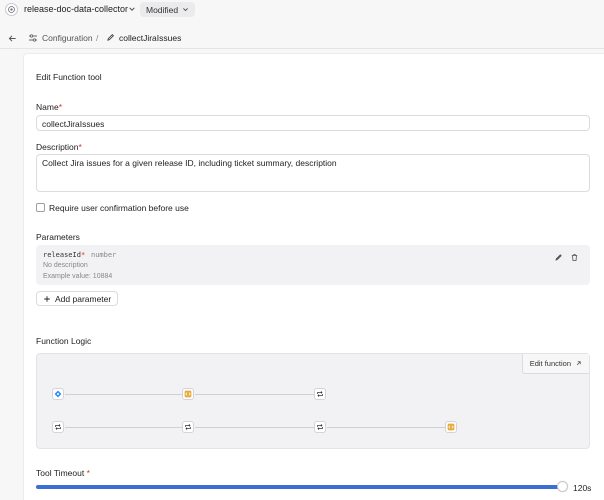 The width and height of the screenshot is (604, 500). Describe the element at coordinates (582, 488) in the screenshot. I see `timeout-value: 120s` at that location.